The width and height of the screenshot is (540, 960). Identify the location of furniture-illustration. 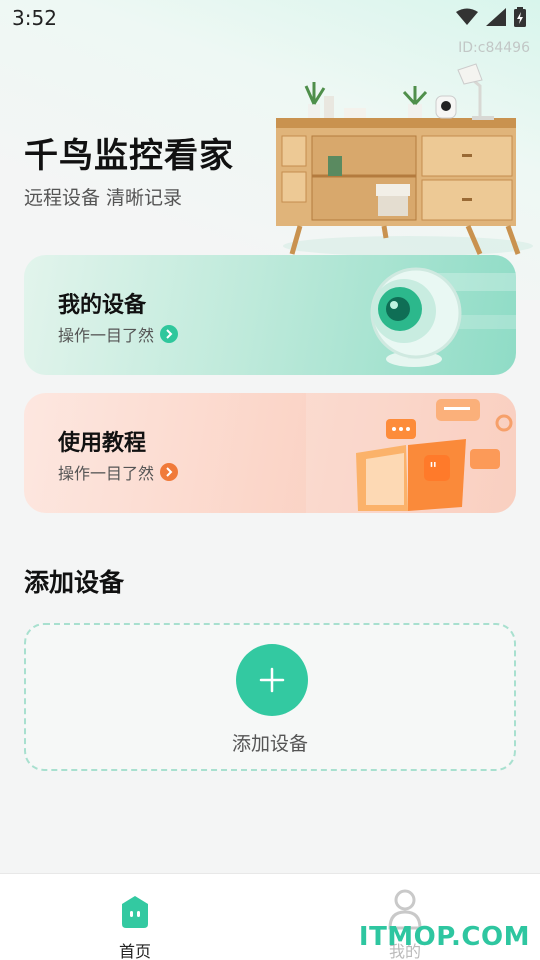
(404, 159).